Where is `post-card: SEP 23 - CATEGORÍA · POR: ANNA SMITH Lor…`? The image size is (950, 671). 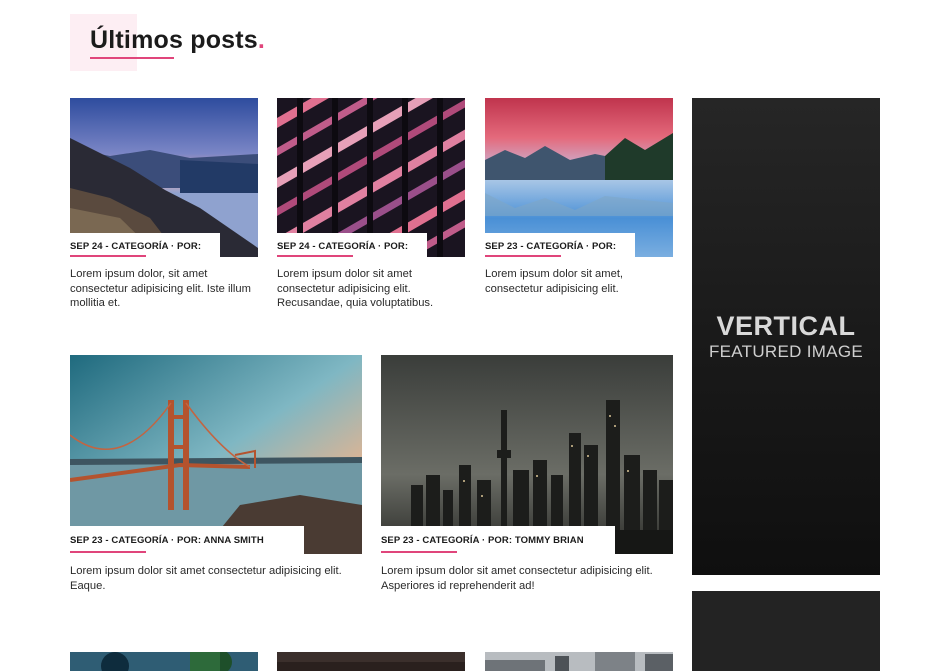
post-card: SEP 23 - CATEGORÍA · POR: ANNA SMITH Lor… is located at coordinates (216, 477).